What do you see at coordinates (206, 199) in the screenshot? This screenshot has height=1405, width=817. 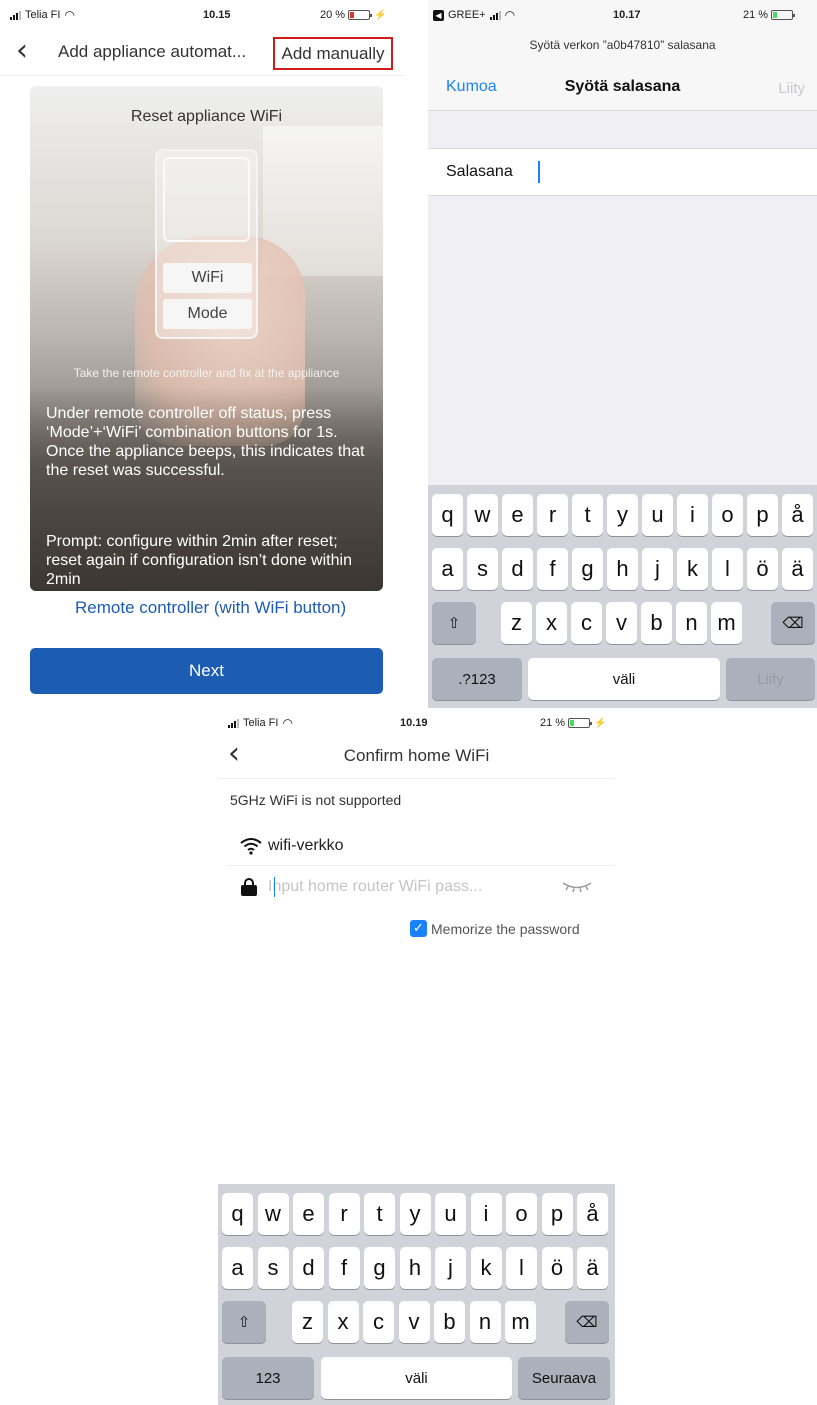 I see `remote-screen` at bounding box center [206, 199].